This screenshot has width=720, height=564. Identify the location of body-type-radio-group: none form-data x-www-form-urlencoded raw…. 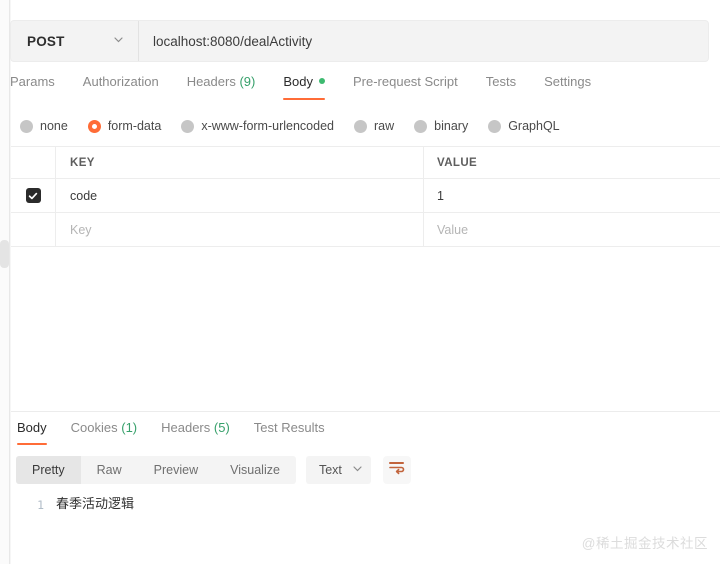
(365, 126).